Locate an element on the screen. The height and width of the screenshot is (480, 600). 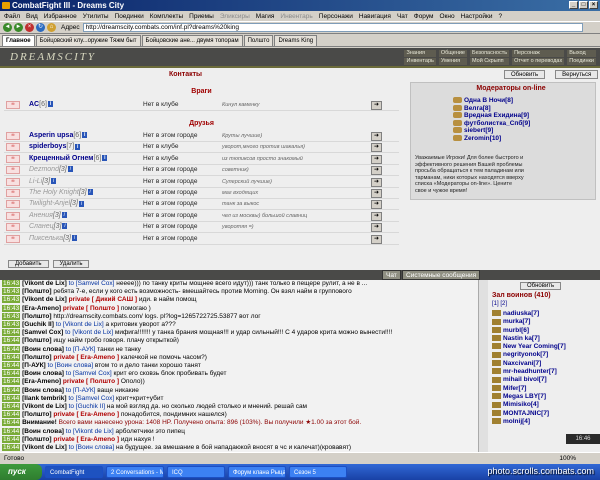
browser-tab: Полшто is located at coordinates (258, 40).